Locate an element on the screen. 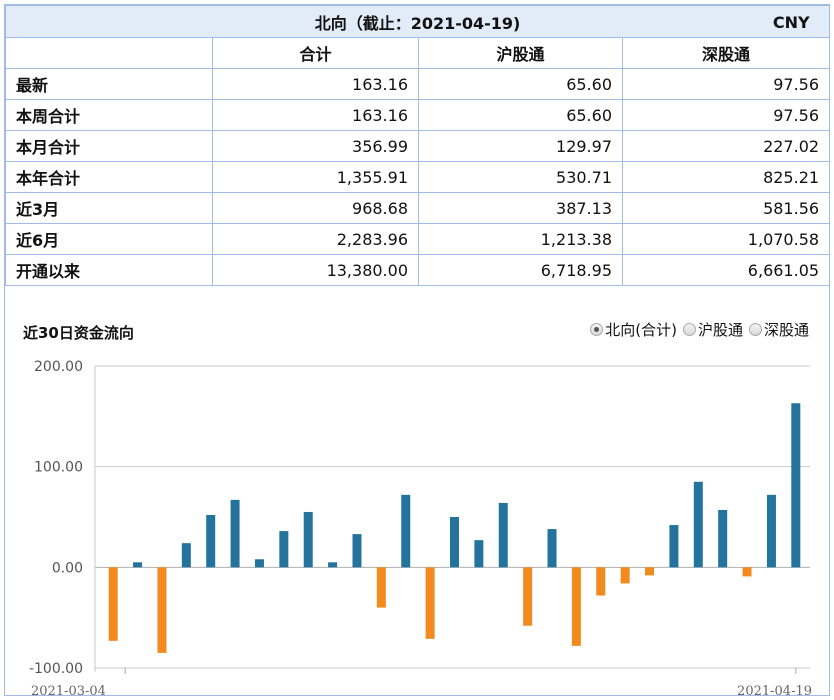  radio-label: 深股通 is located at coordinates (786, 330).